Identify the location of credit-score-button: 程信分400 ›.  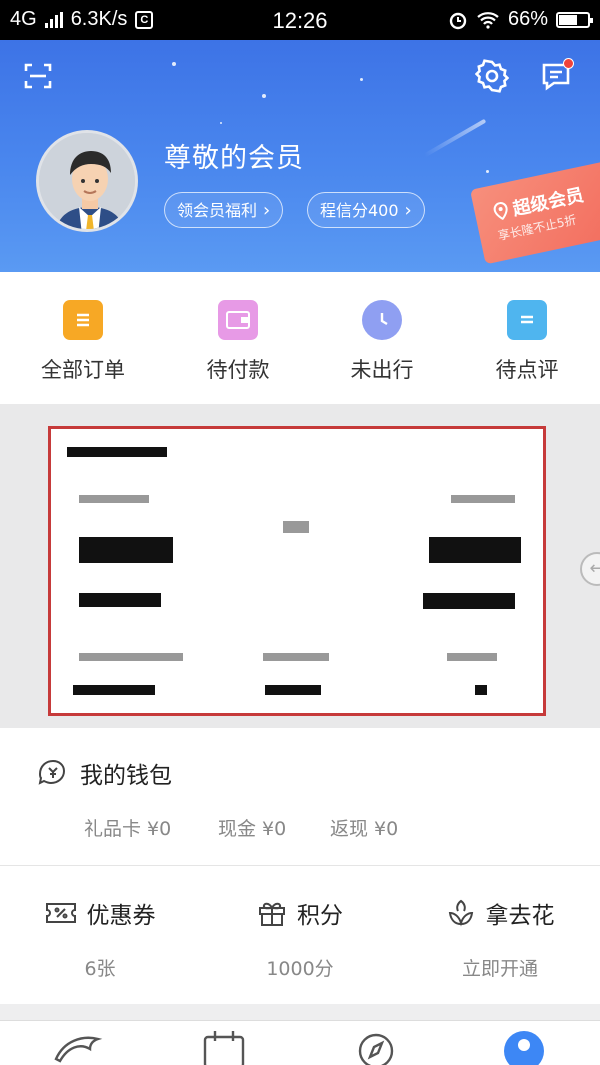
(366, 210).